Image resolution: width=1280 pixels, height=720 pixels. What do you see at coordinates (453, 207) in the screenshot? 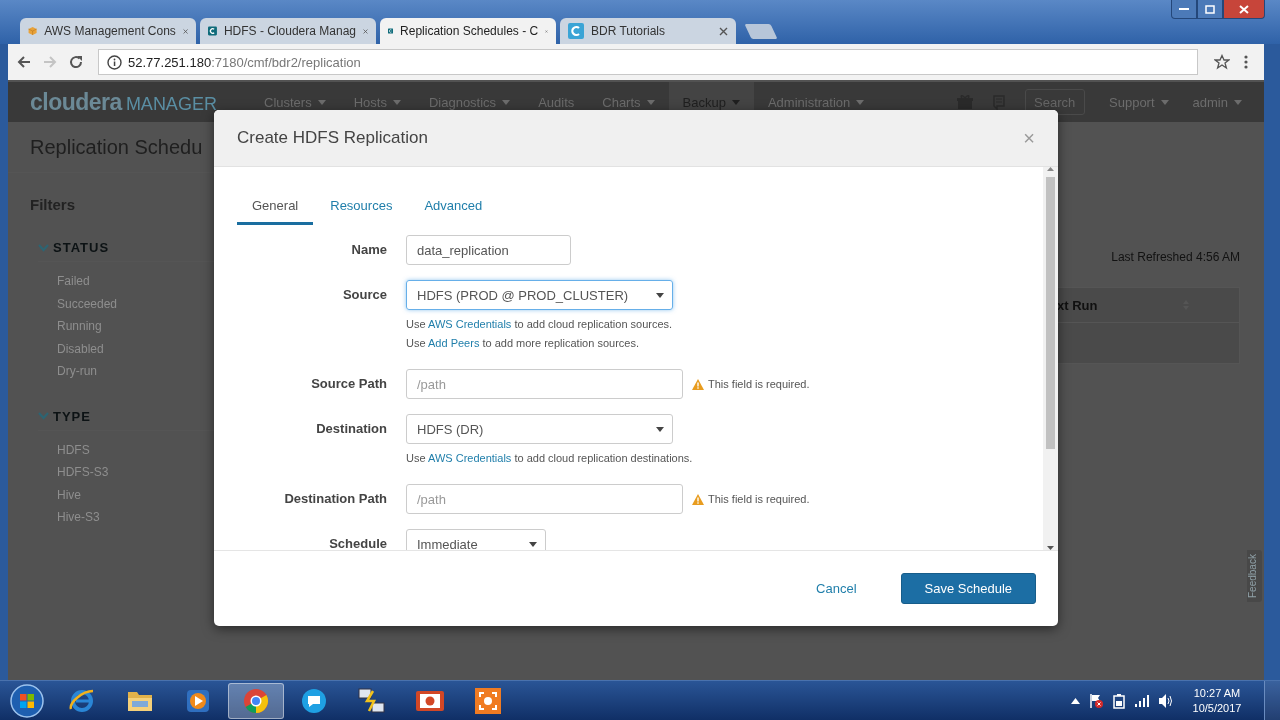
I see `dialog-tab: Advanced` at bounding box center [453, 207].